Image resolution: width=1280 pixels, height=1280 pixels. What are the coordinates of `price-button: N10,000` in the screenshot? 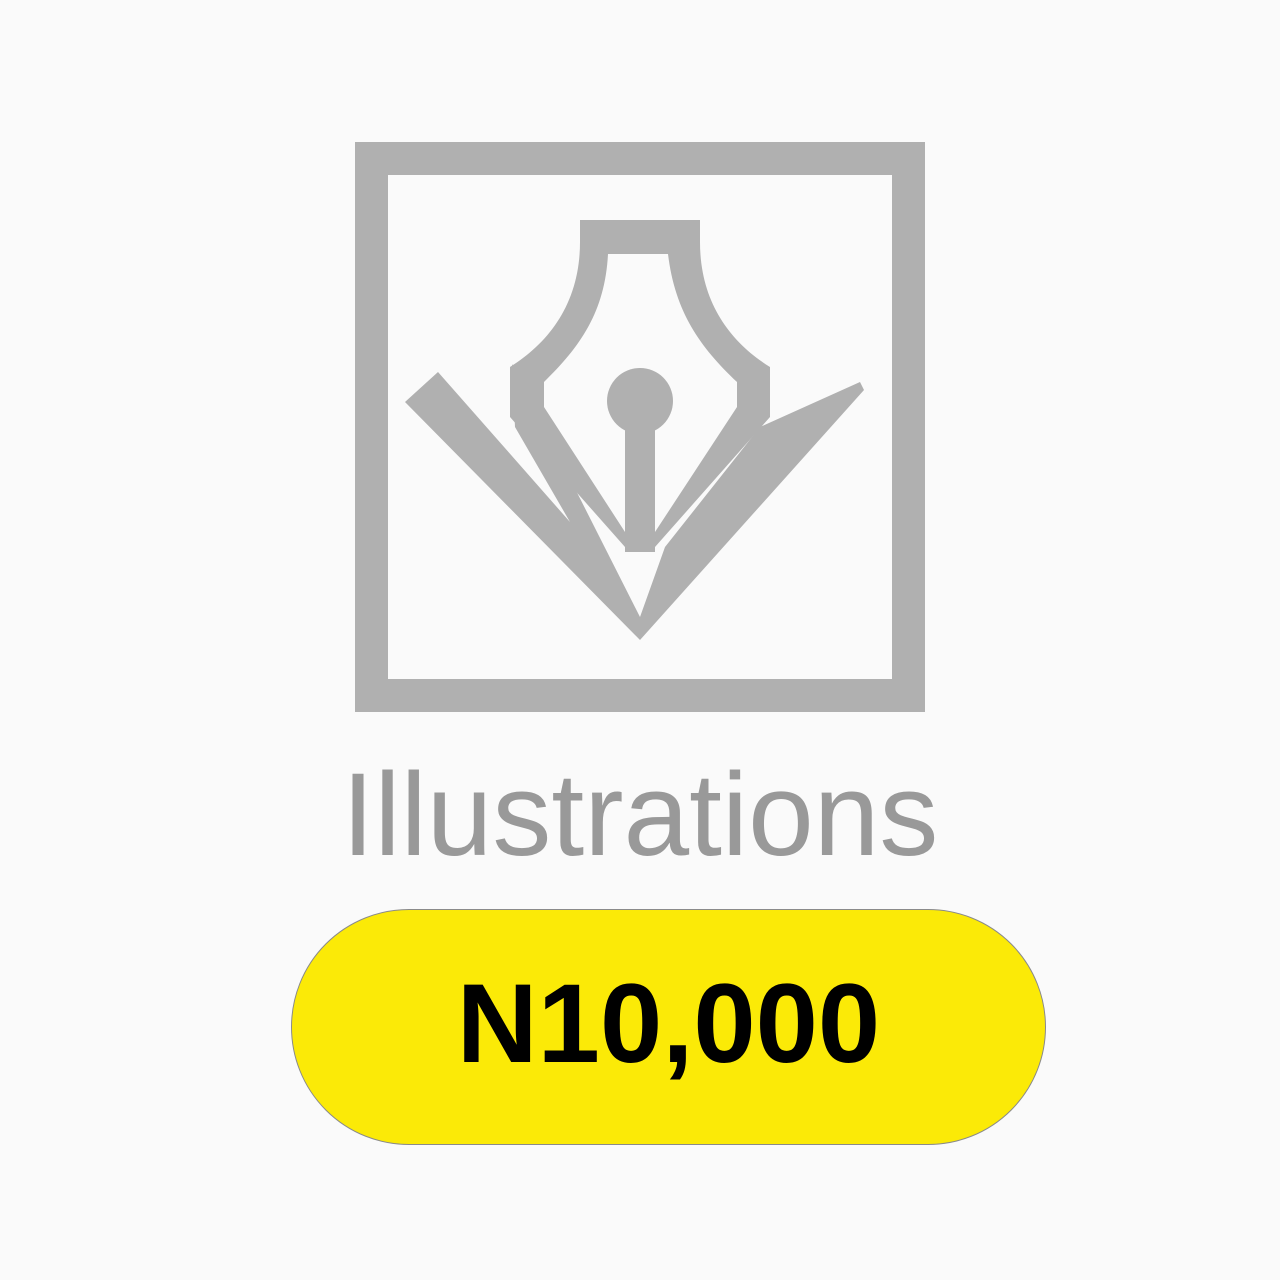 It's located at (668, 1027).